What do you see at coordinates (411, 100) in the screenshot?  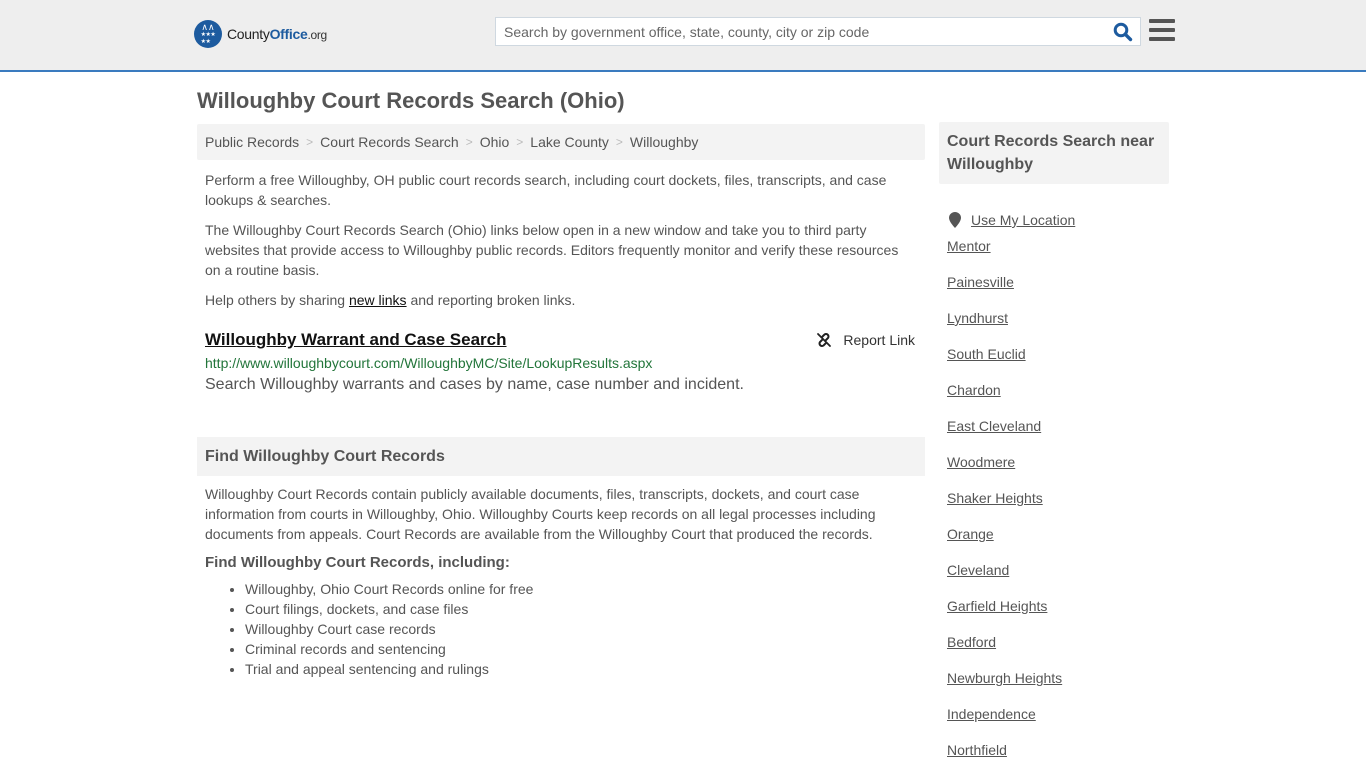 I see `page-title: Willoughby Court Records Search (Ohio)` at bounding box center [411, 100].